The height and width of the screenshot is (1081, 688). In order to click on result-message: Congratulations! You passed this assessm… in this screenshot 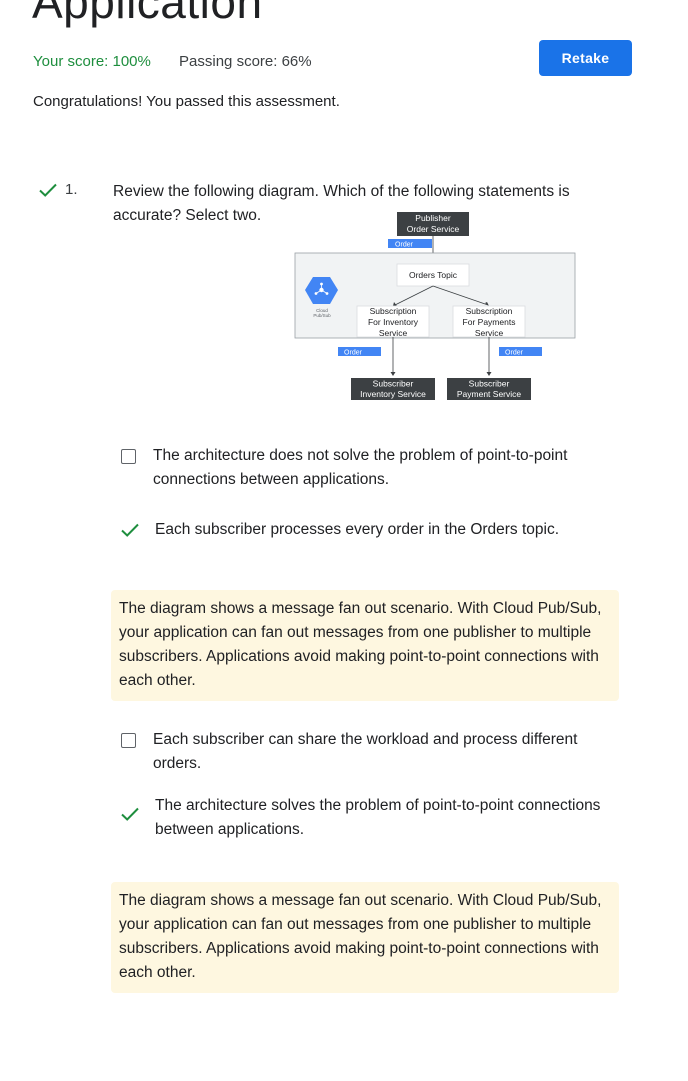, I will do `click(186, 101)`.